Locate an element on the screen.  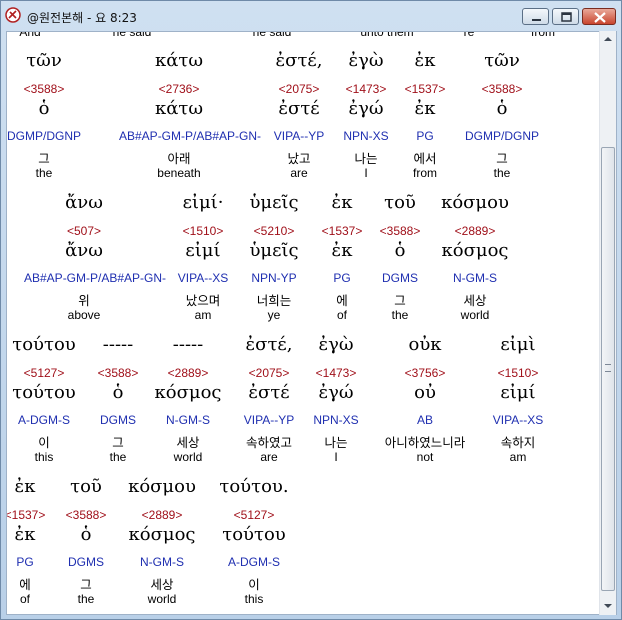
window-title: @원전본해 - 요 8:23 is located at coordinates (82, 18).